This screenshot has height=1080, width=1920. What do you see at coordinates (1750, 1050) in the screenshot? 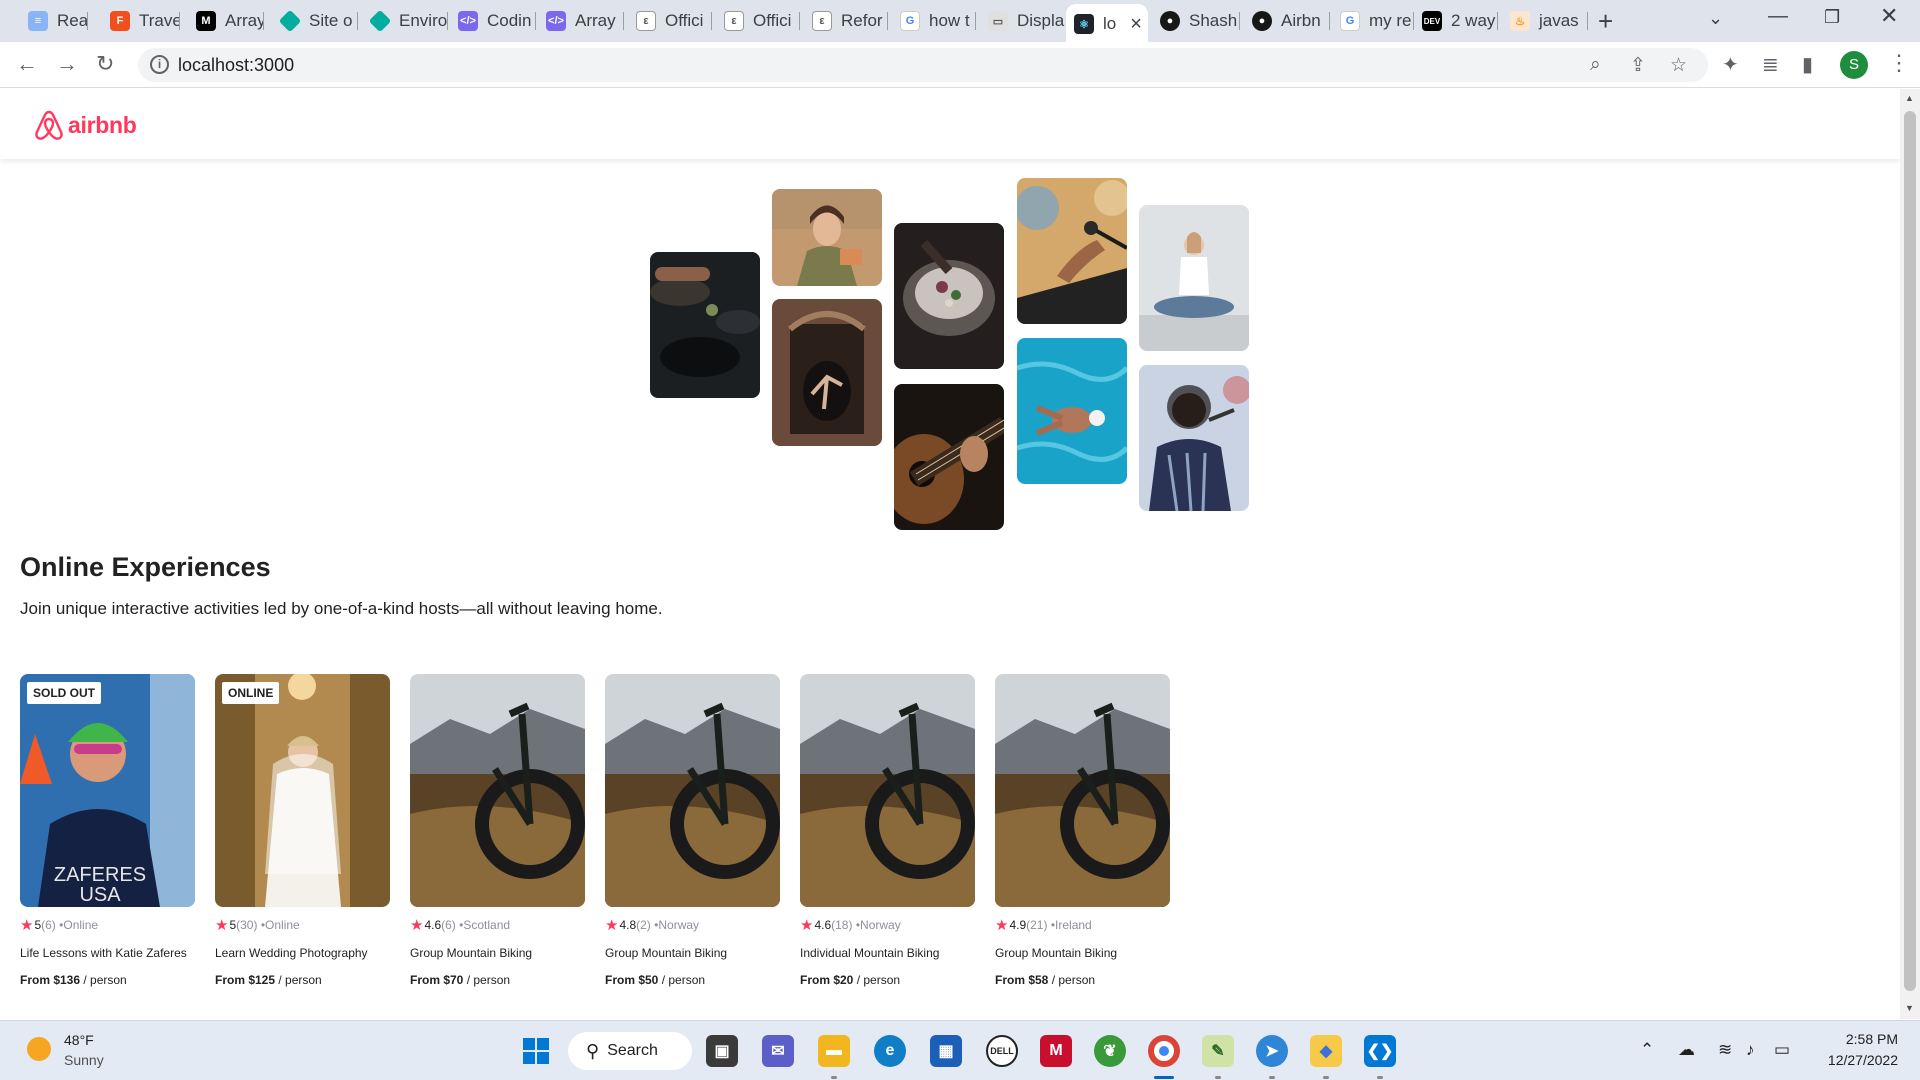
I see `volume-icon: ♪` at bounding box center [1750, 1050].